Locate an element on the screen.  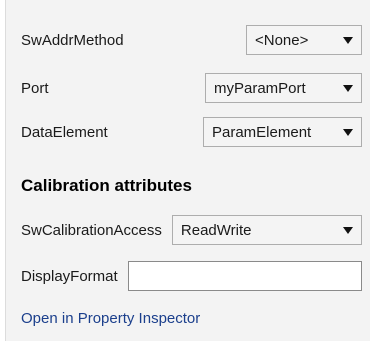
display-format-row: DisplayFormat is located at coordinates (191, 276).